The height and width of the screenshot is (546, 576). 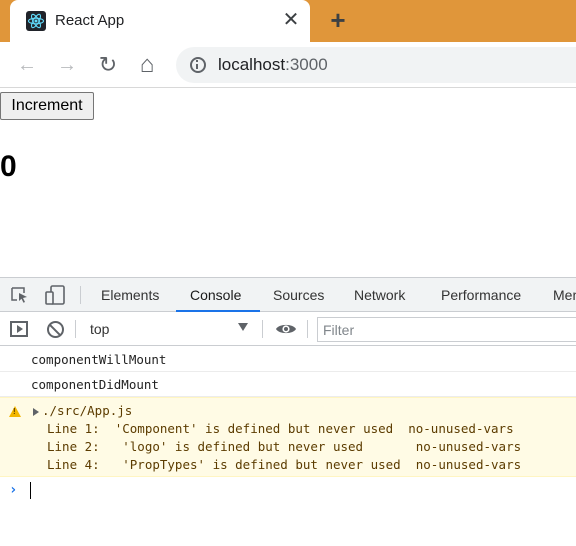 What do you see at coordinates (47, 106) in the screenshot?
I see `increment-button: Increment` at bounding box center [47, 106].